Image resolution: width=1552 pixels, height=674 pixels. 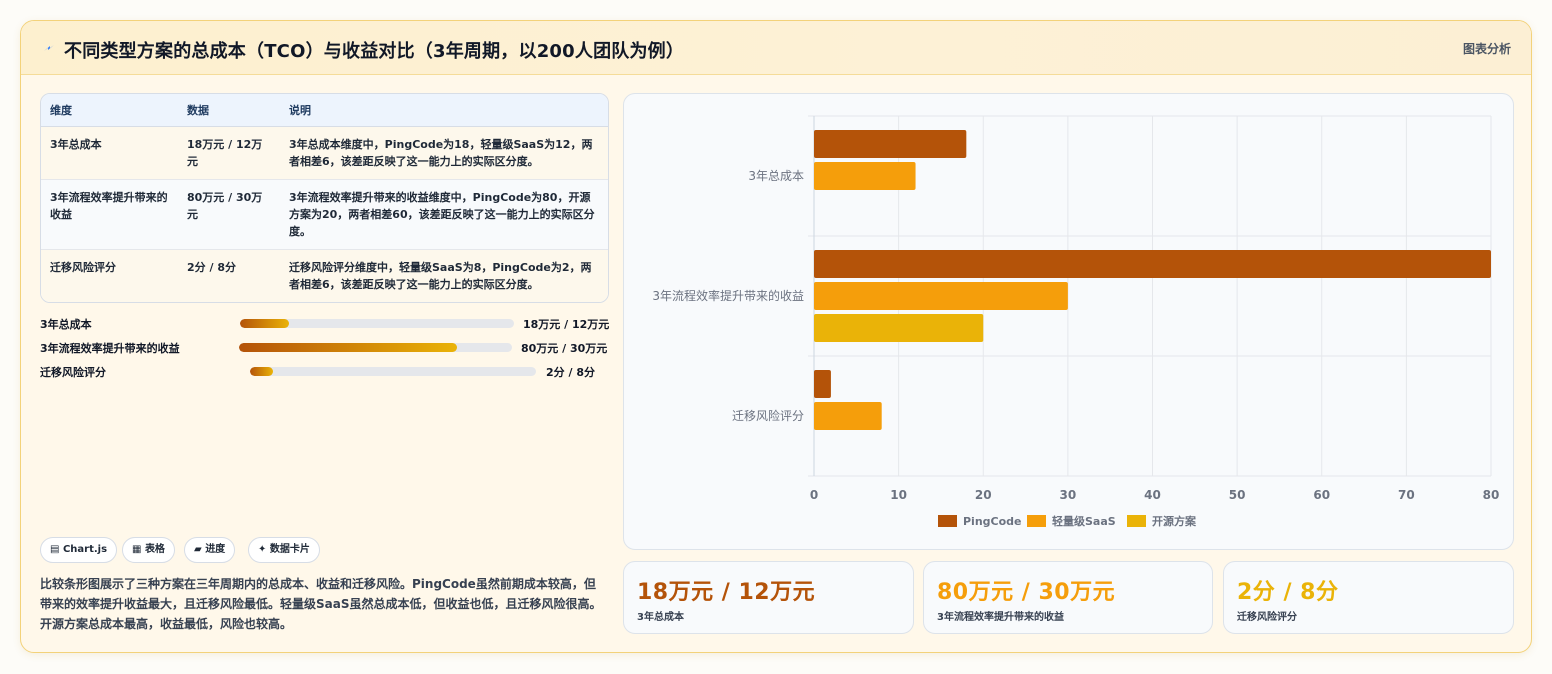 I want to click on progress-value: 80万元 / 30万元, so click(x=564, y=348).